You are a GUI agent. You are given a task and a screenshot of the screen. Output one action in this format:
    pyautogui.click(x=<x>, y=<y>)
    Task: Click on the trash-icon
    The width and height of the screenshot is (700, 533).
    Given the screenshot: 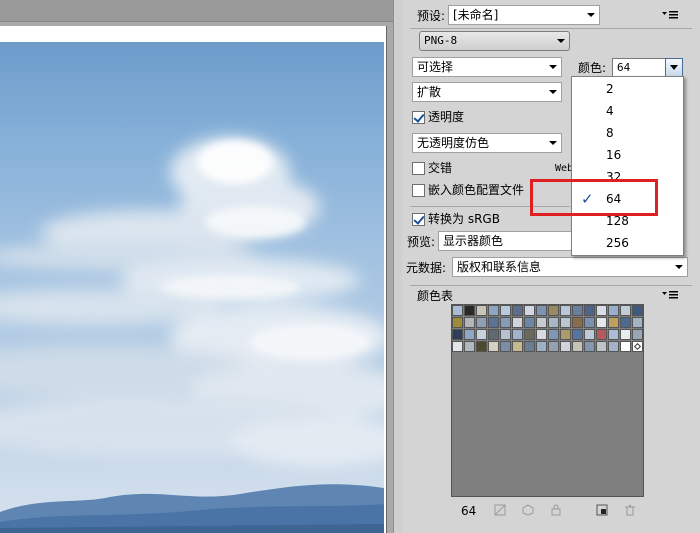 What is the action you would take?
    pyautogui.click(x=630, y=510)
    